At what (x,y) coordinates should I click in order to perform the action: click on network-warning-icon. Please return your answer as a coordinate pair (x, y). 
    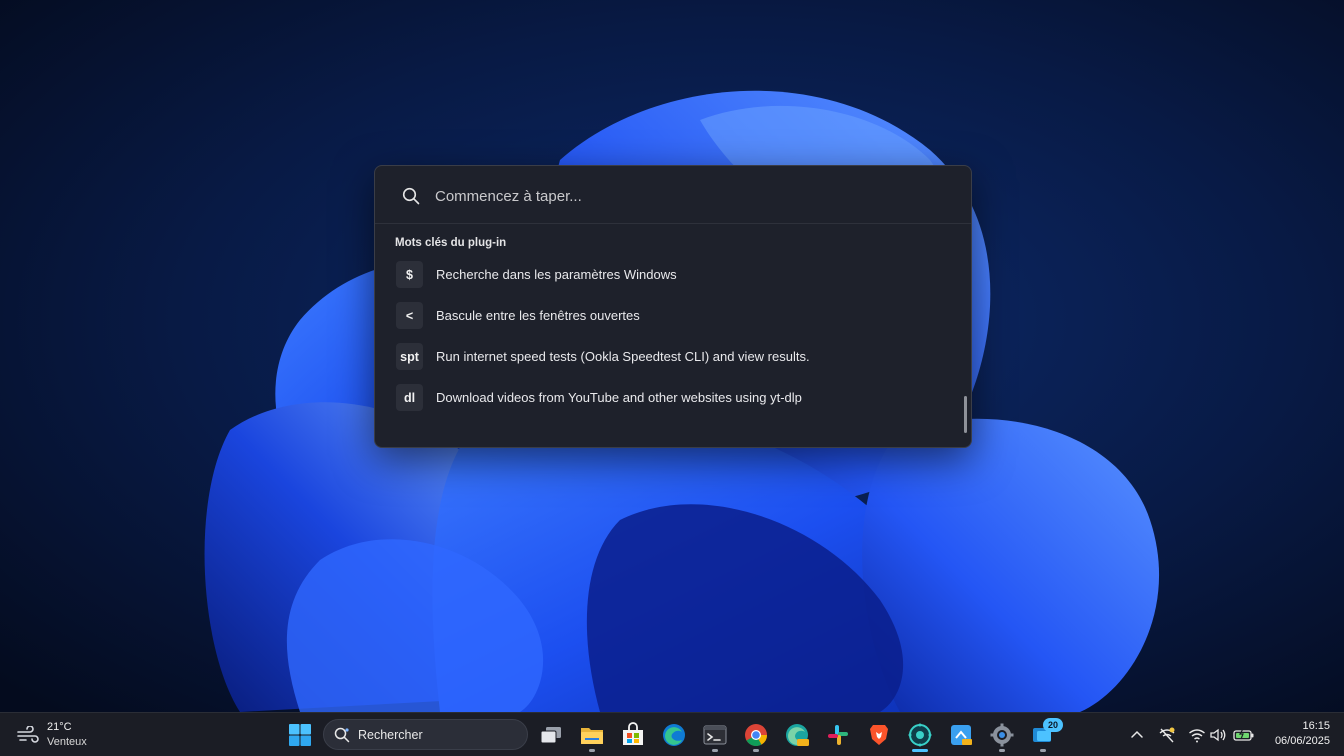
    Looking at the image, I should click on (1167, 735).